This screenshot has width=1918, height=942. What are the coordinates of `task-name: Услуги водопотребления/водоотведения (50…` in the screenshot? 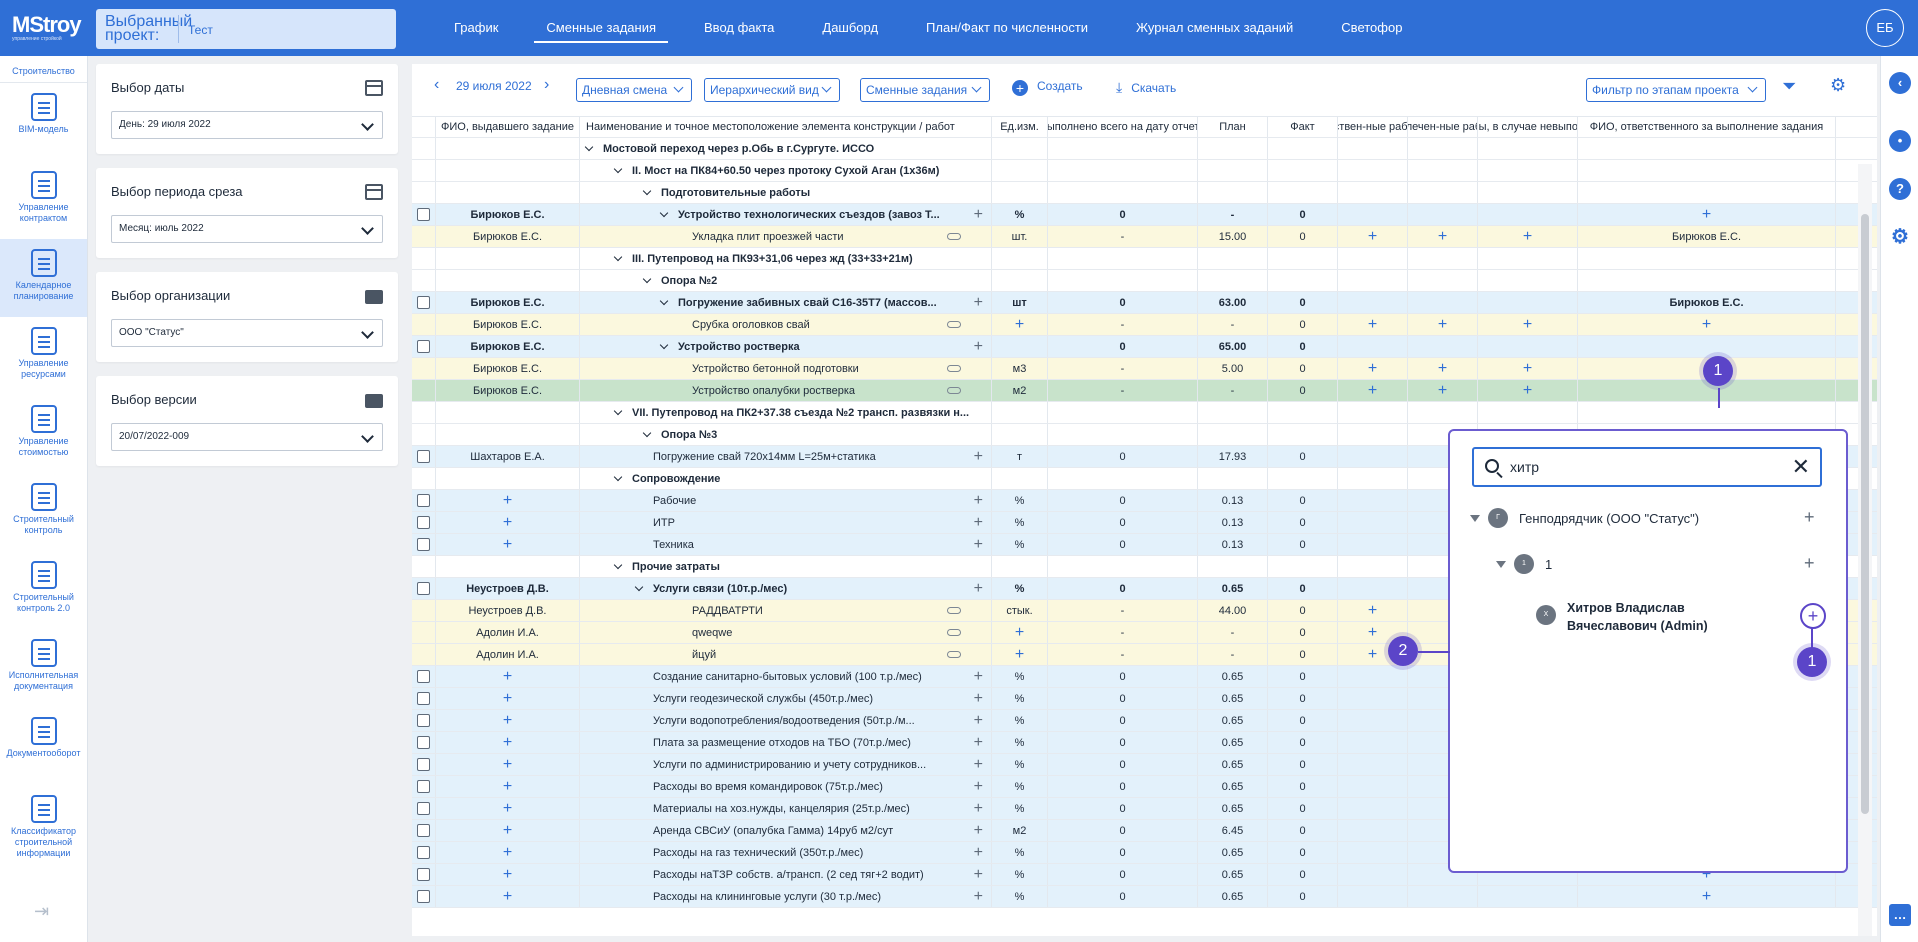 It's located at (786, 720).